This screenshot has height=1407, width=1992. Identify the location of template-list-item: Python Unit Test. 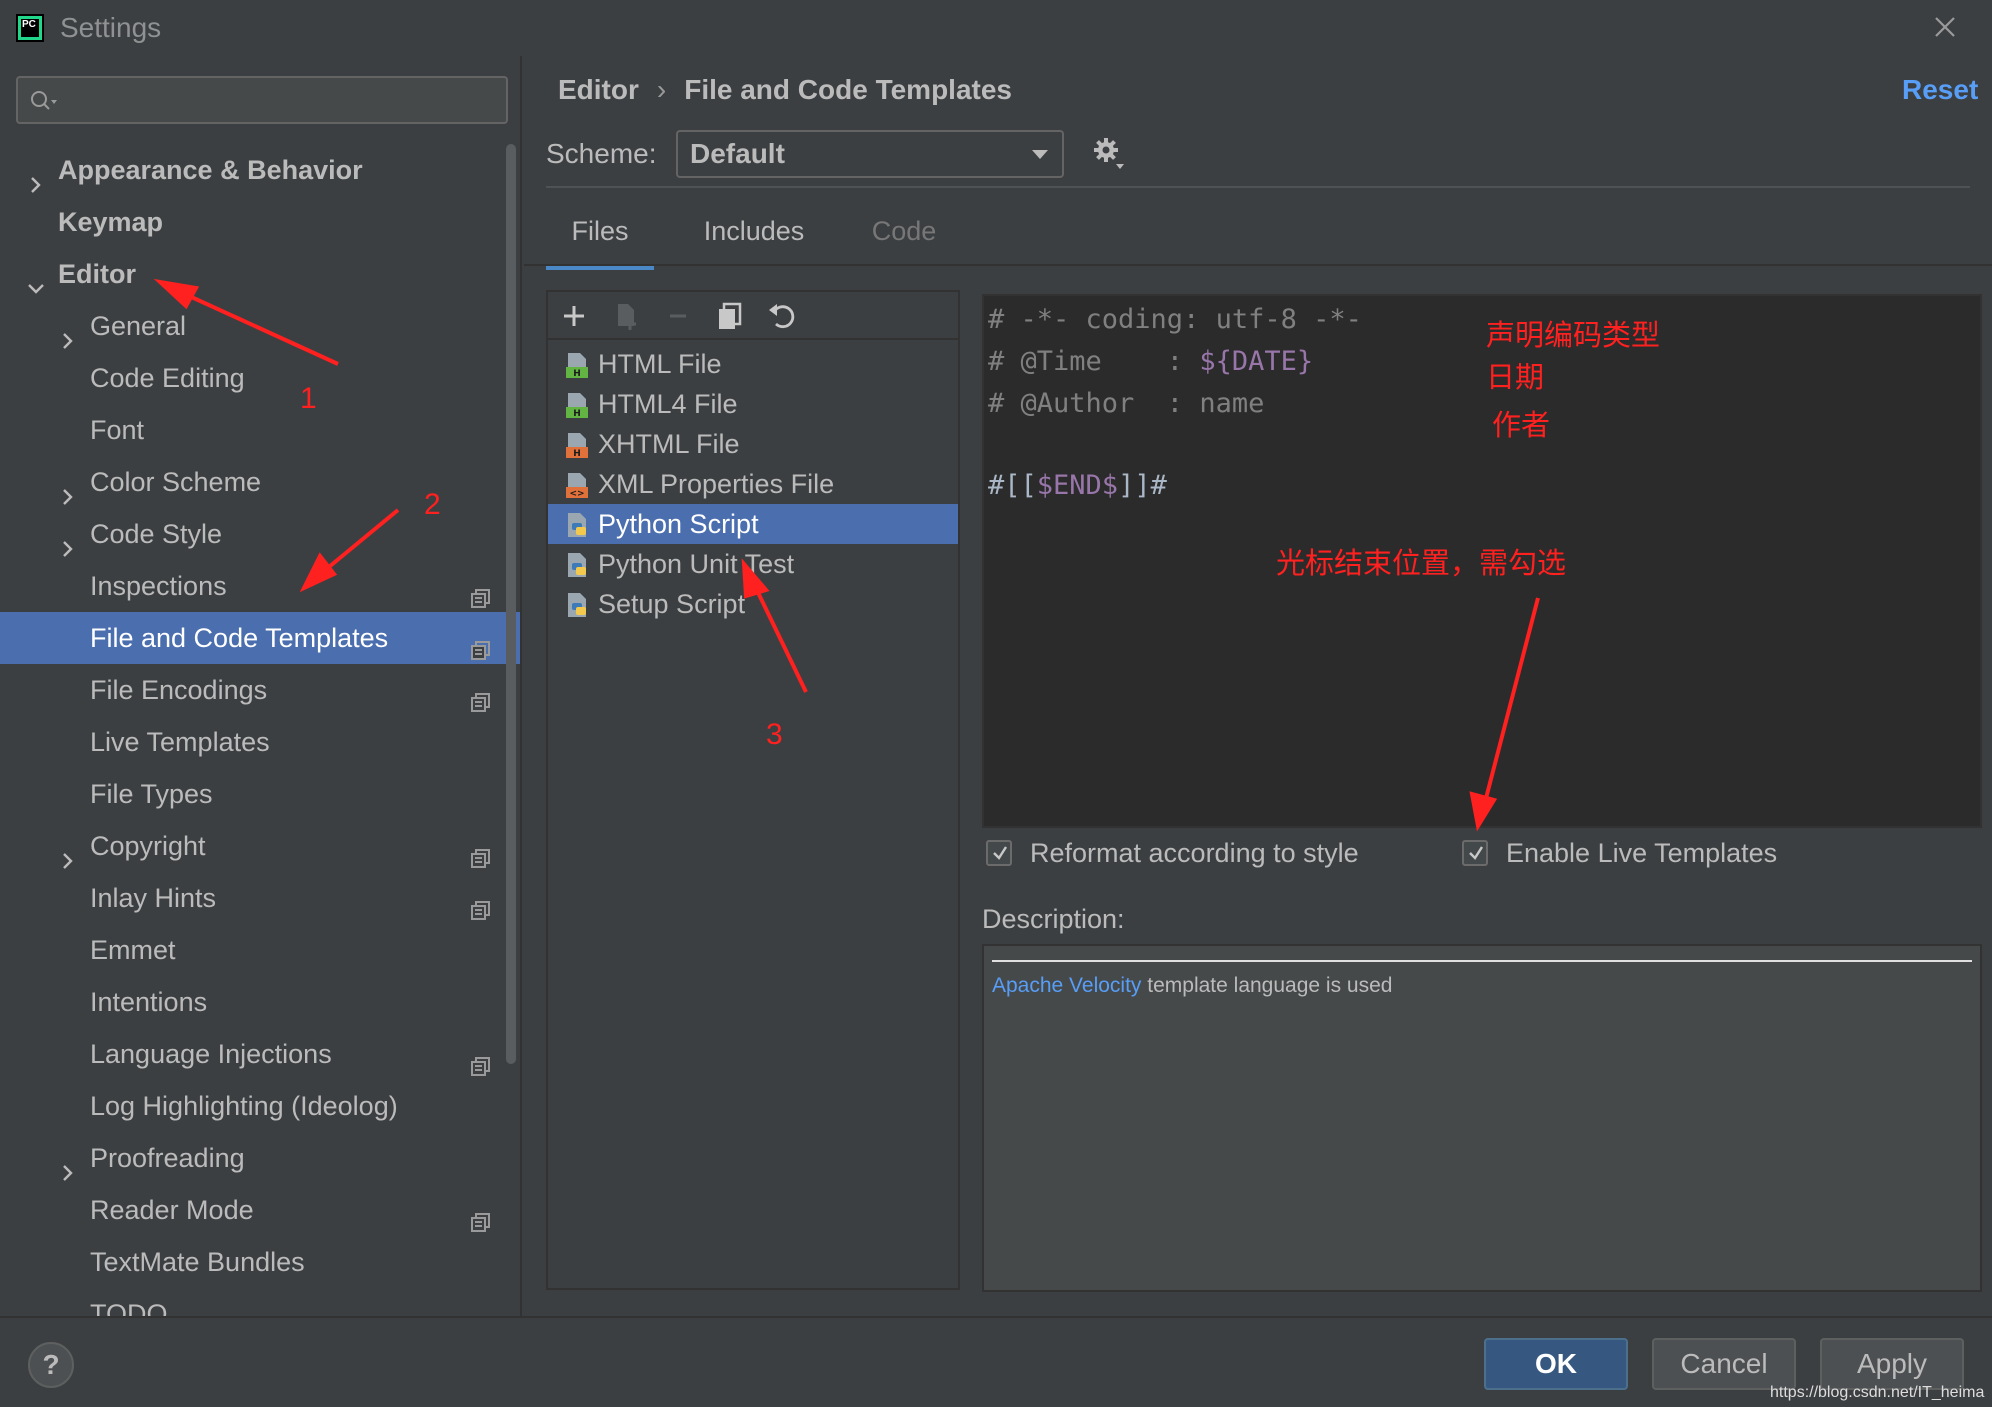
(753, 564).